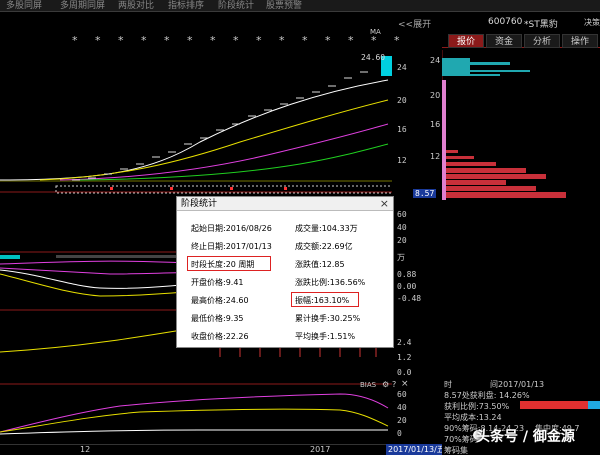  Describe the element at coordinates (368, 385) in the screenshot. I see `bias-indicator-label: BIAS` at that location.